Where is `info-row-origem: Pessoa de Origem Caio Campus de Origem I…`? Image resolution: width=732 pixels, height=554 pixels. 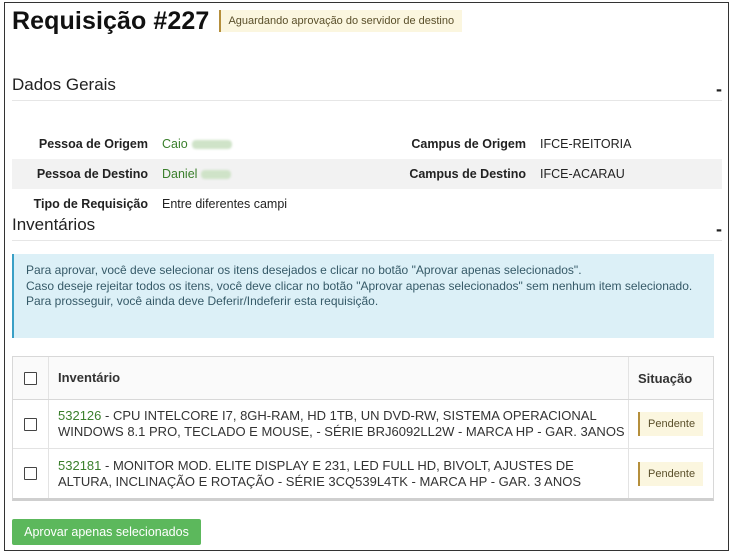
info-row-origem: Pessoa de Origem Caio Campus de Origem I… is located at coordinates (367, 144).